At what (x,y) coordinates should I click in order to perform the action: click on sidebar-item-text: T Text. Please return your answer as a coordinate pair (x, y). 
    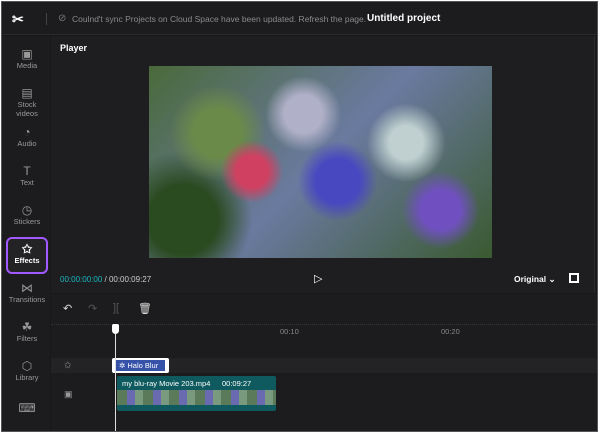
    Looking at the image, I should click on (27, 179).